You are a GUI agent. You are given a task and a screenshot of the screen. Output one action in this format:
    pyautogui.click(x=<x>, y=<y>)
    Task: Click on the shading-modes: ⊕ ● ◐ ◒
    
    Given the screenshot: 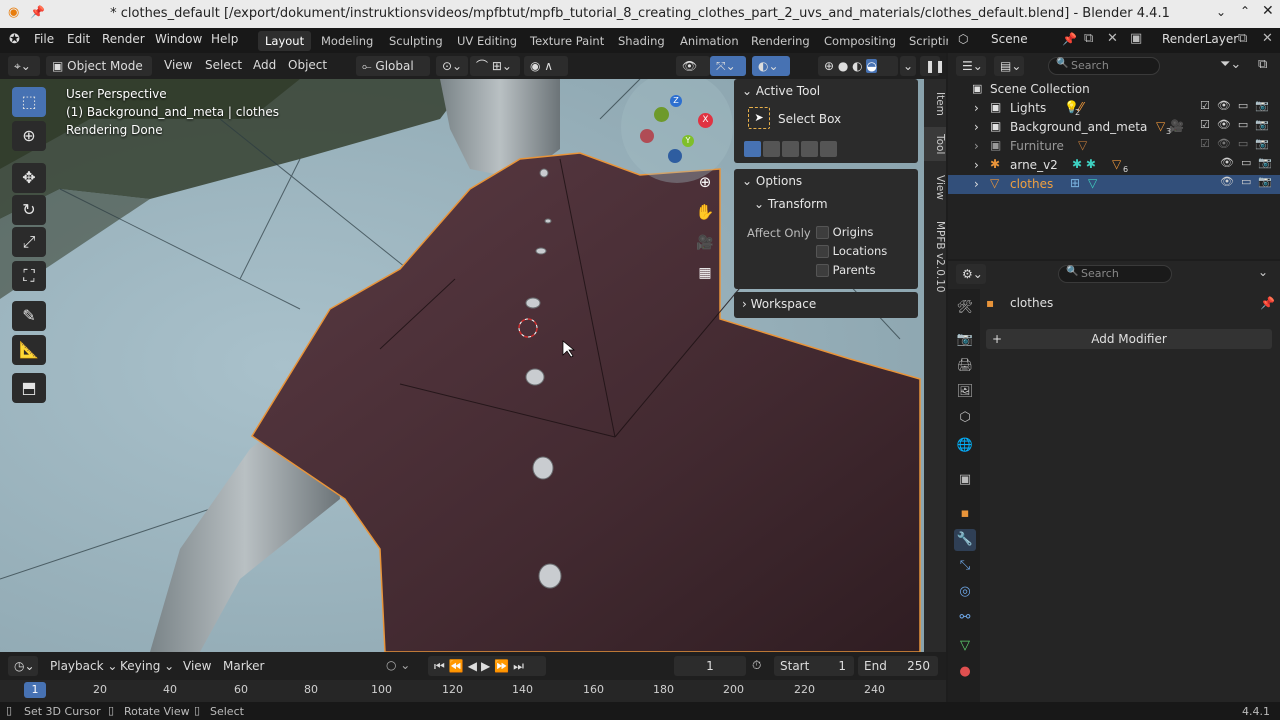 What is the action you would take?
    pyautogui.click(x=858, y=66)
    